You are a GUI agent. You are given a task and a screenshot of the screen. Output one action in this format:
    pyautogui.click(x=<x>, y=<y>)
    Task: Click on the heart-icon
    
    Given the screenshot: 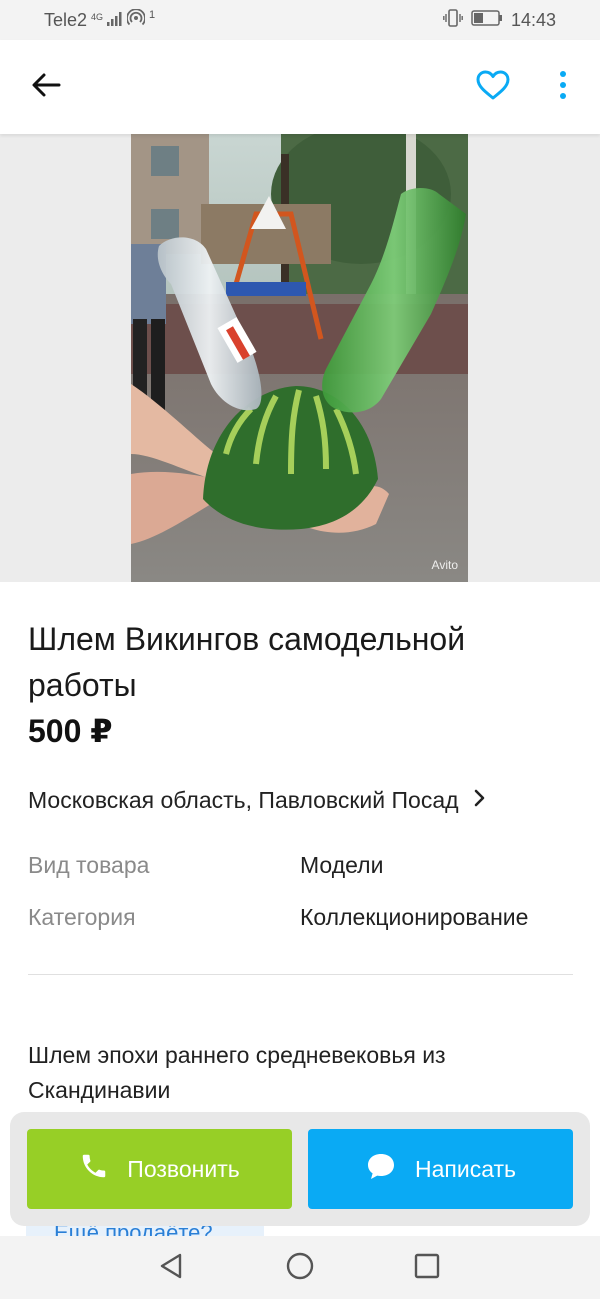 What is the action you would take?
    pyautogui.click(x=493, y=87)
    